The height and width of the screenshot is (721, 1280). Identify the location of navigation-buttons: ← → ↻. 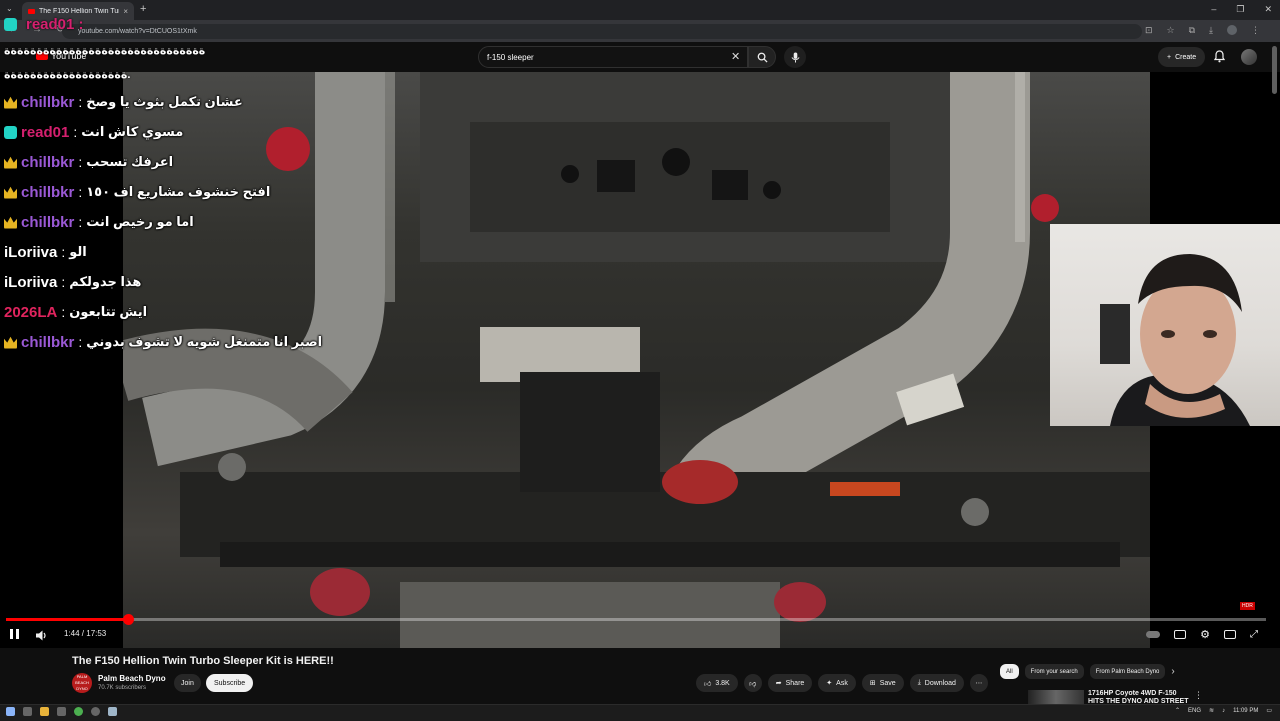
(36, 29).